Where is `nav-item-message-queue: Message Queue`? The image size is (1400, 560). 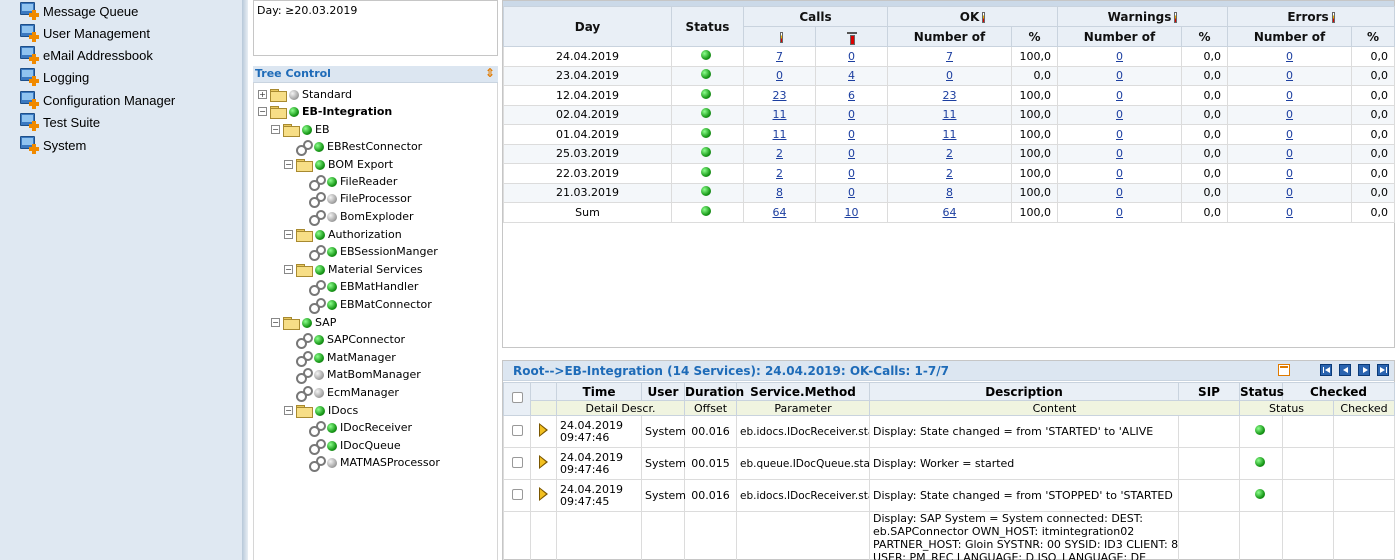 nav-item-message-queue: Message Queue is located at coordinates (79, 11).